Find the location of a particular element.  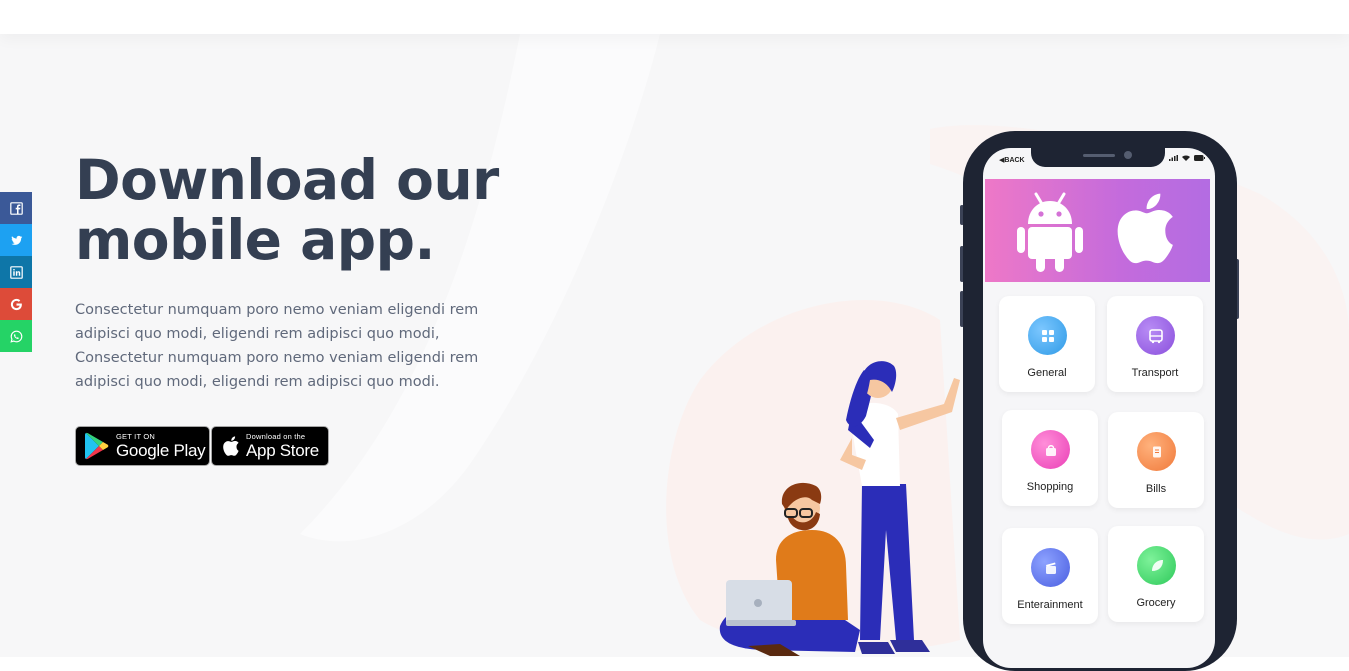

app-store-button: Download on the App Store is located at coordinates (270, 446).